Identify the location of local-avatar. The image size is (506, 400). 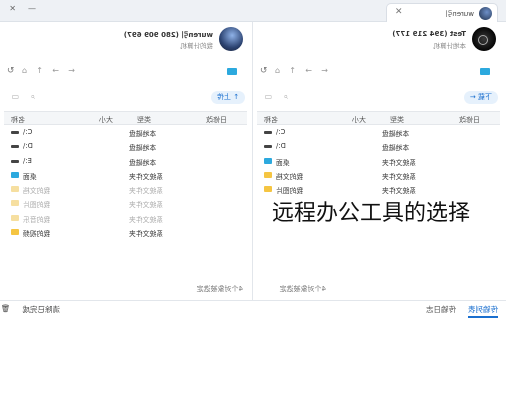
(484, 39).